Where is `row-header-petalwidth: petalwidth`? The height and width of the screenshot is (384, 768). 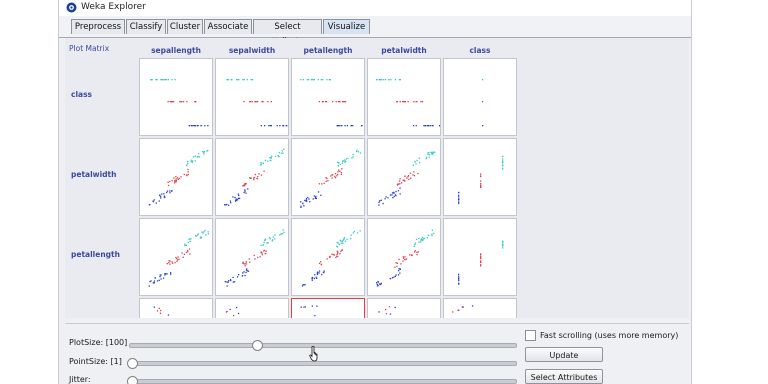
row-header-petalwidth: petalwidth is located at coordinates (94, 174).